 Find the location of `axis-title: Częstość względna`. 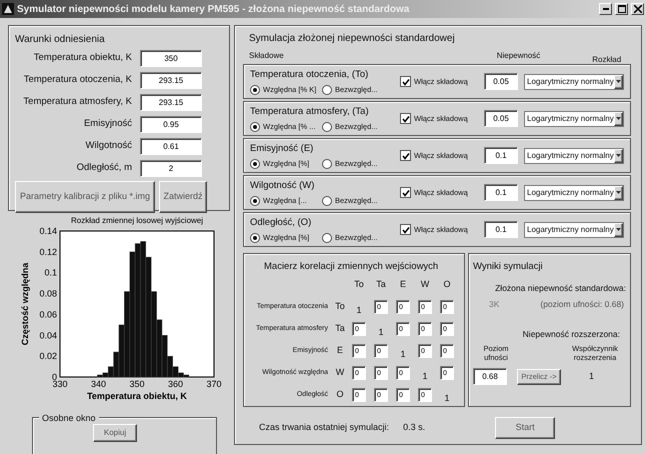

axis-title: Częstość względna is located at coordinates (25, 304).